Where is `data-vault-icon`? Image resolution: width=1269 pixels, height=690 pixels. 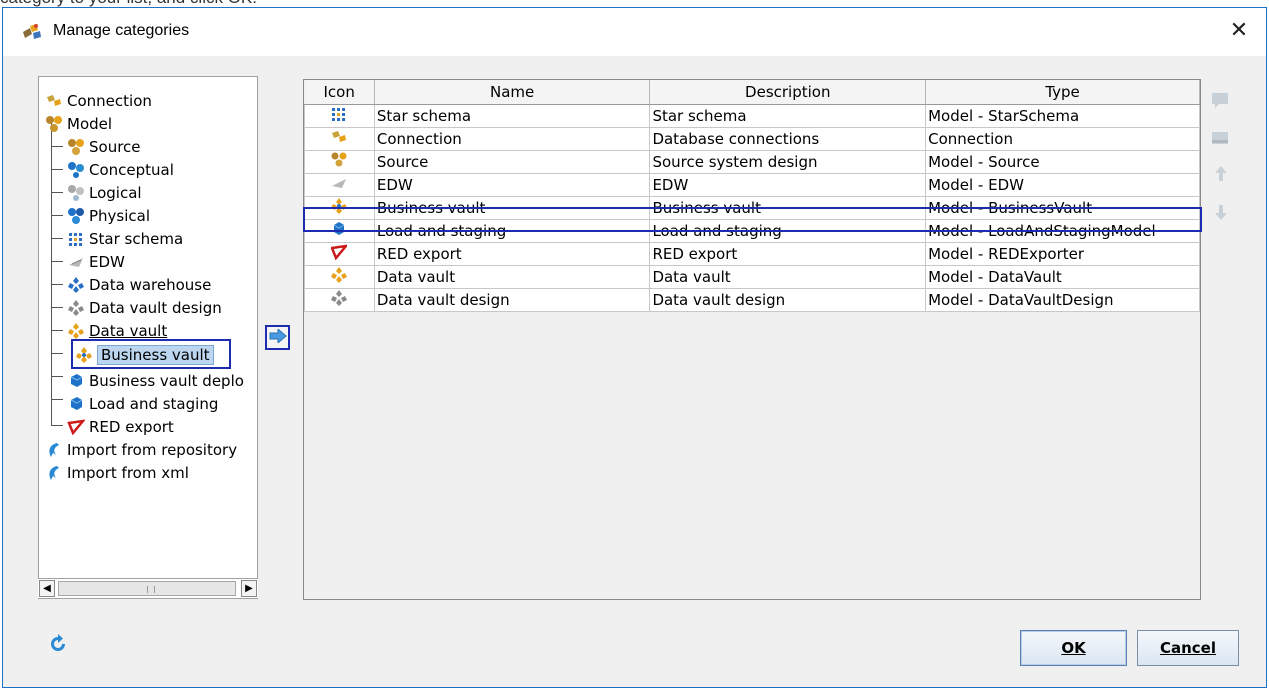
data-vault-icon is located at coordinates (339, 276).